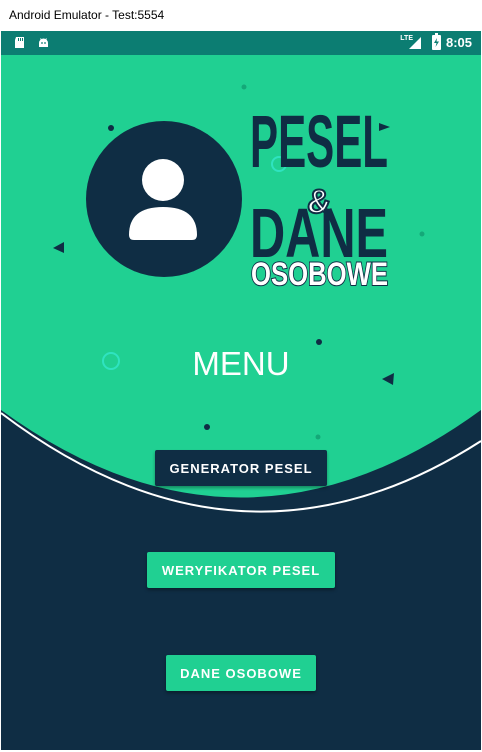 The height and width of the screenshot is (752, 482). I want to click on signal-icon, so click(415, 43).